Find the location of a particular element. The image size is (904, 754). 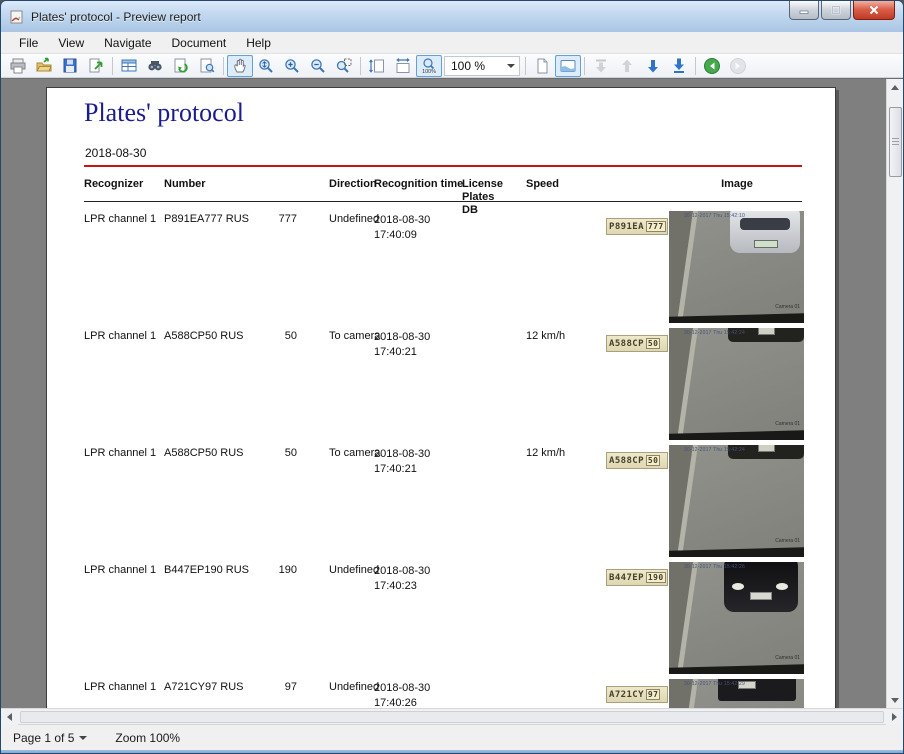

continuous-pages-icon is located at coordinates (568, 65).